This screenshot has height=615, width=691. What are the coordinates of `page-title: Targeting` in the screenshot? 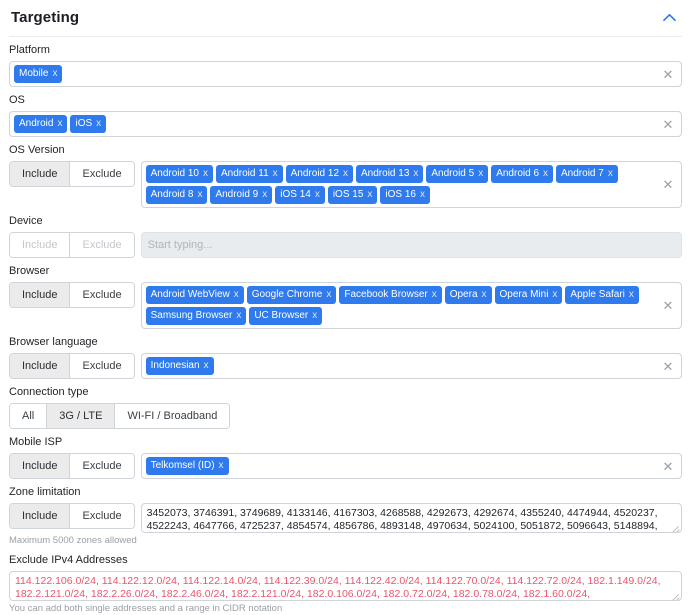 It's located at (45, 17).